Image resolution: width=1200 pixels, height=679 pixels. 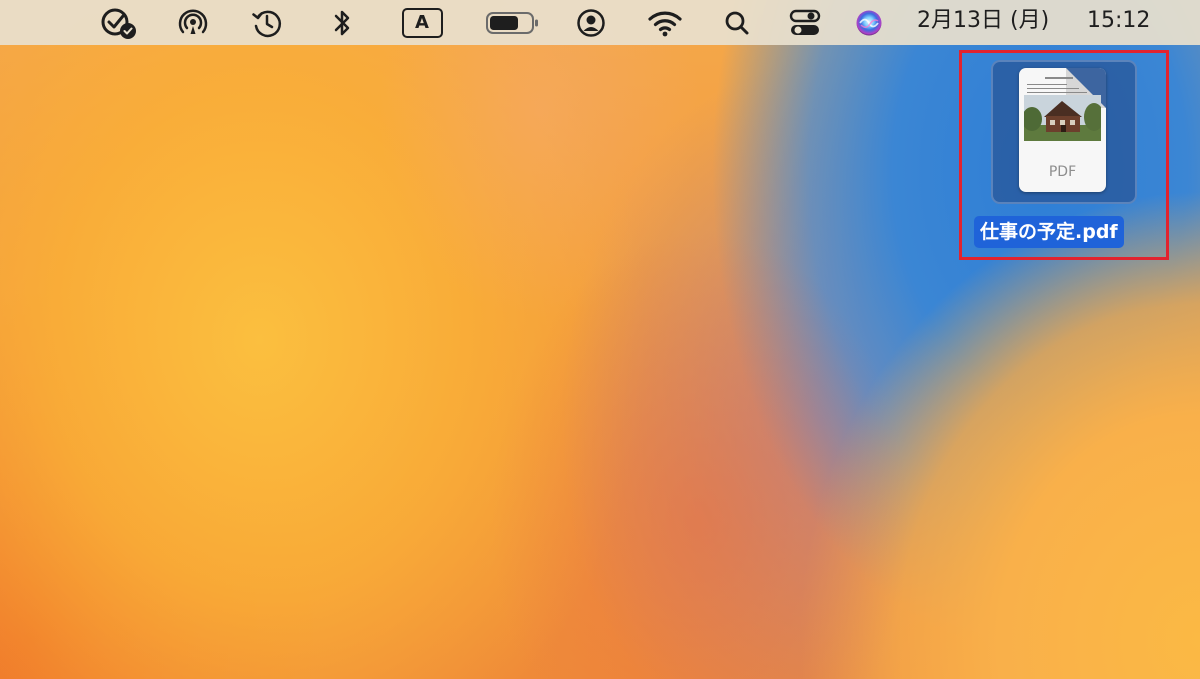 I want to click on input-source-label: A, so click(x=422, y=22).